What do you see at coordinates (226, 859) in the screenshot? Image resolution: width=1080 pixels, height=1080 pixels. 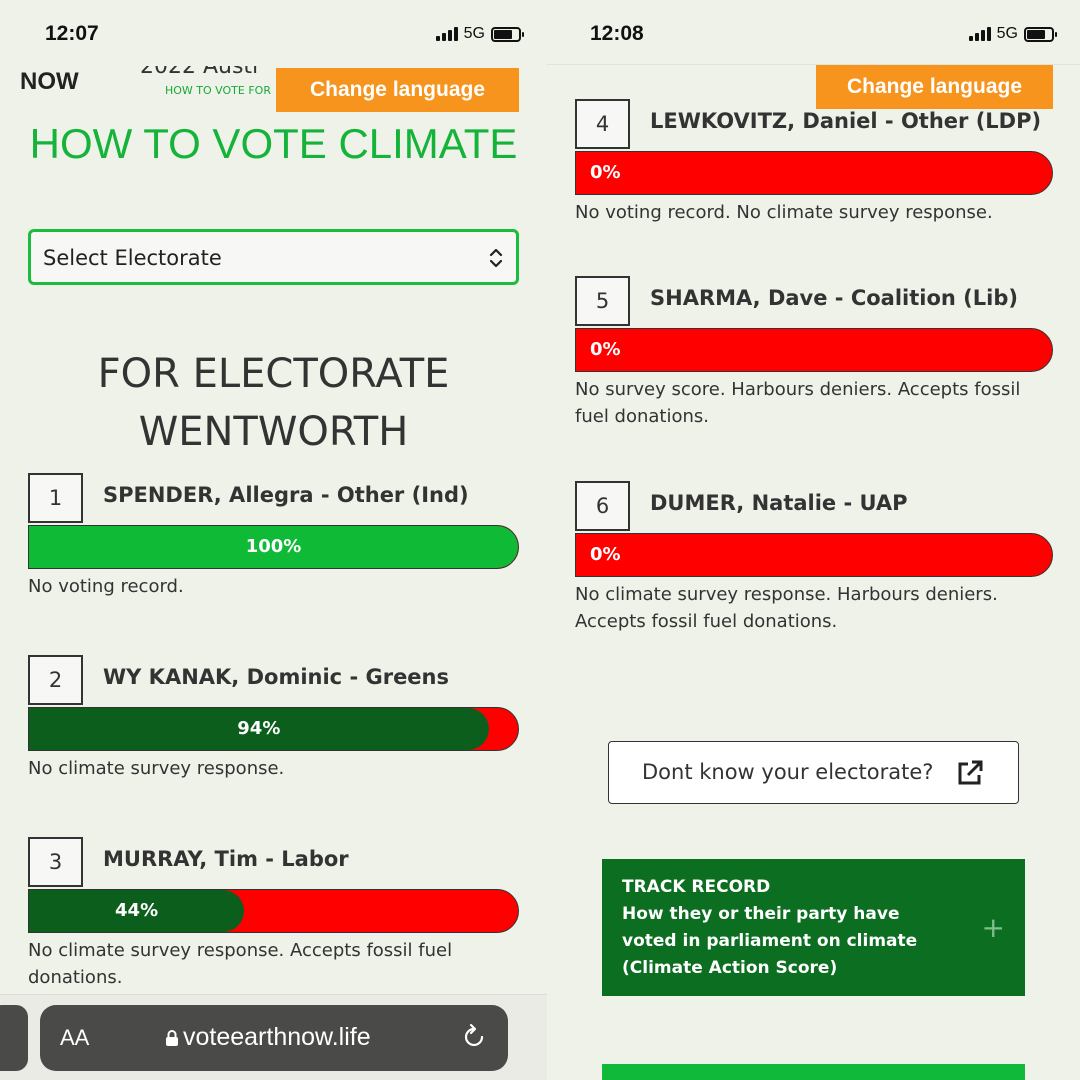 I see `candidate-name: MURRAY, Tim - Labor` at bounding box center [226, 859].